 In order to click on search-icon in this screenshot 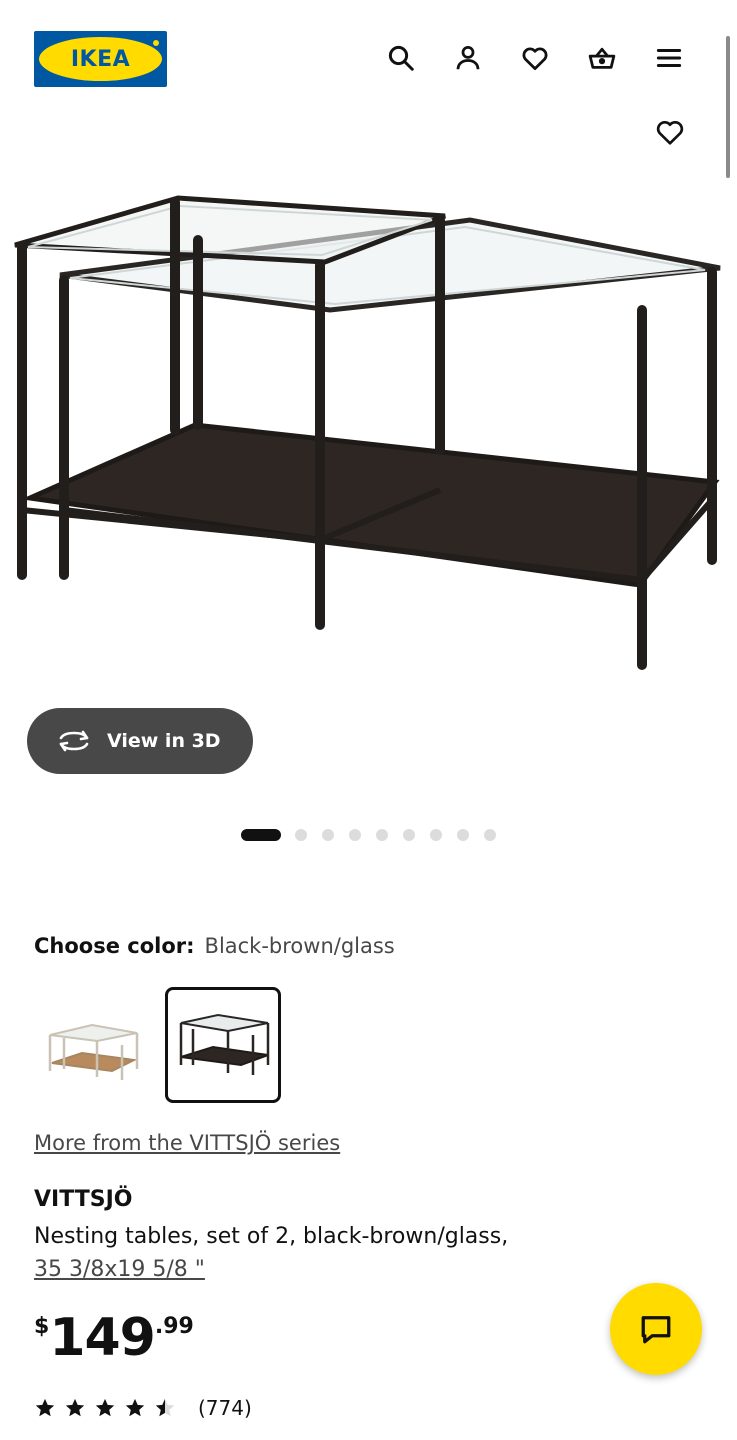, I will do `click(401, 58)`.